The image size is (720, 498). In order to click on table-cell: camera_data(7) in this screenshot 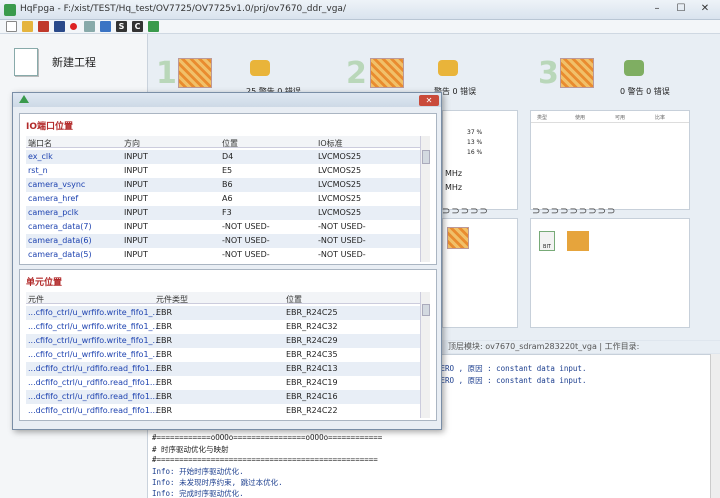, I will do `click(60, 226)`.